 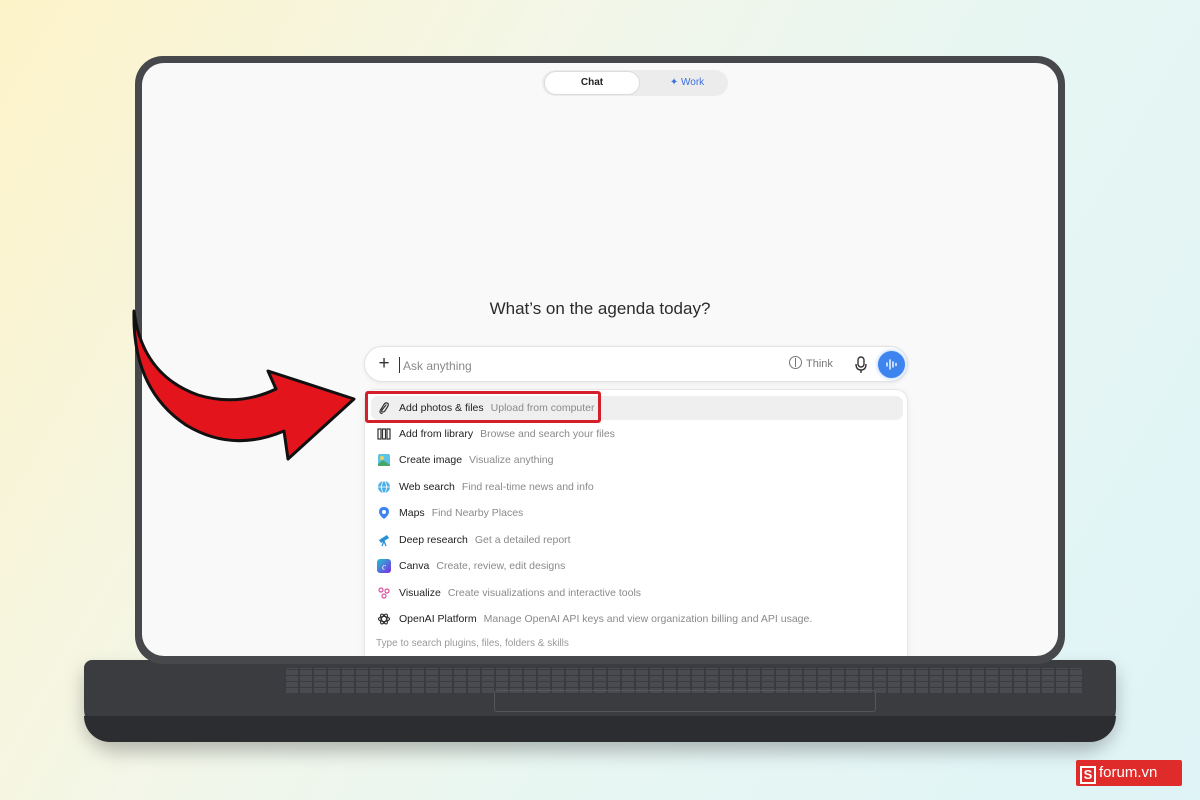 I want to click on menu-item-title: Maps, so click(x=412, y=513).